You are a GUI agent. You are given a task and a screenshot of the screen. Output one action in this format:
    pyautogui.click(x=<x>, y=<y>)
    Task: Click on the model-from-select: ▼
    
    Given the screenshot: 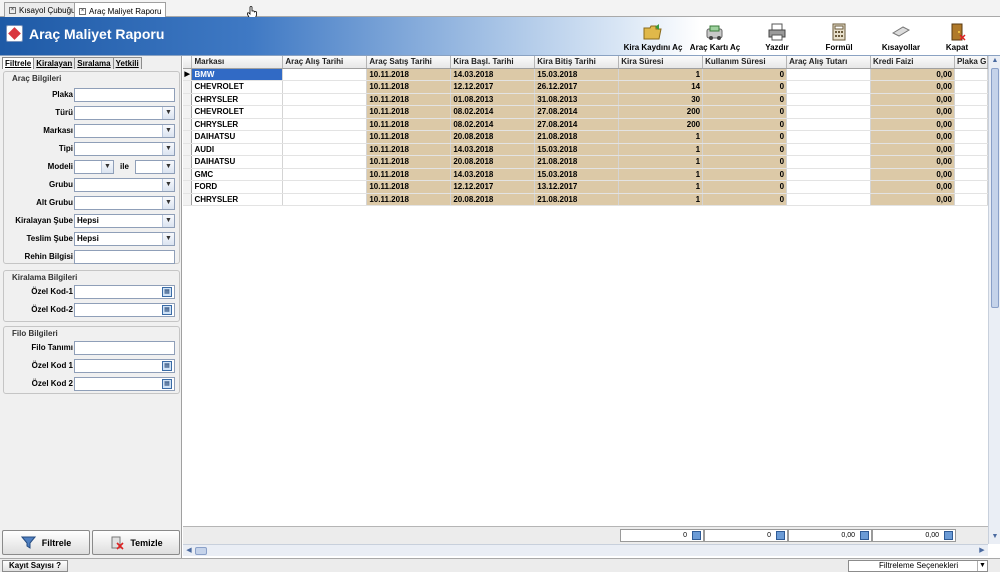 What is the action you would take?
    pyautogui.click(x=94, y=167)
    